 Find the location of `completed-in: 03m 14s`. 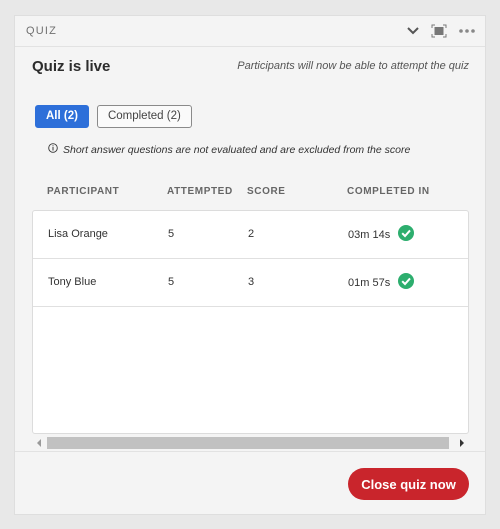

completed-in: 03m 14s is located at coordinates (381, 234).